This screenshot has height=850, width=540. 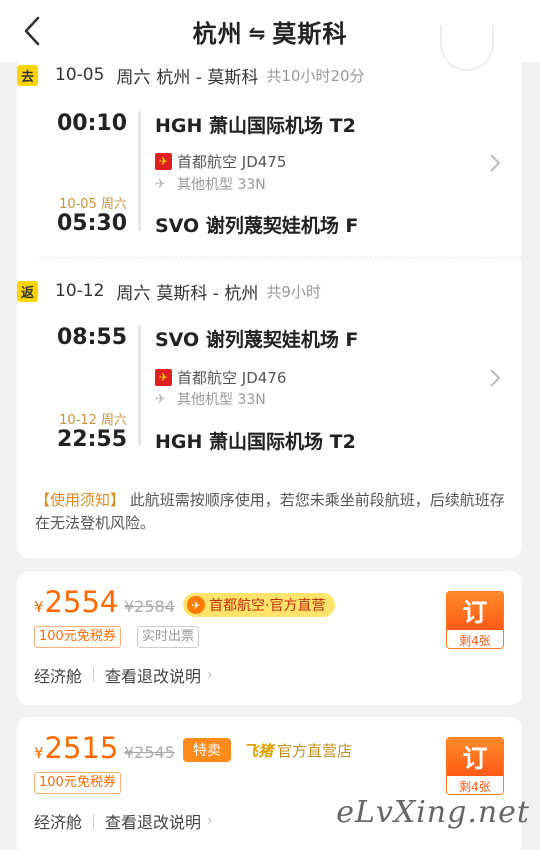 I want to click on airline-info: ✈ 首都航空 JD476, so click(x=220, y=377).